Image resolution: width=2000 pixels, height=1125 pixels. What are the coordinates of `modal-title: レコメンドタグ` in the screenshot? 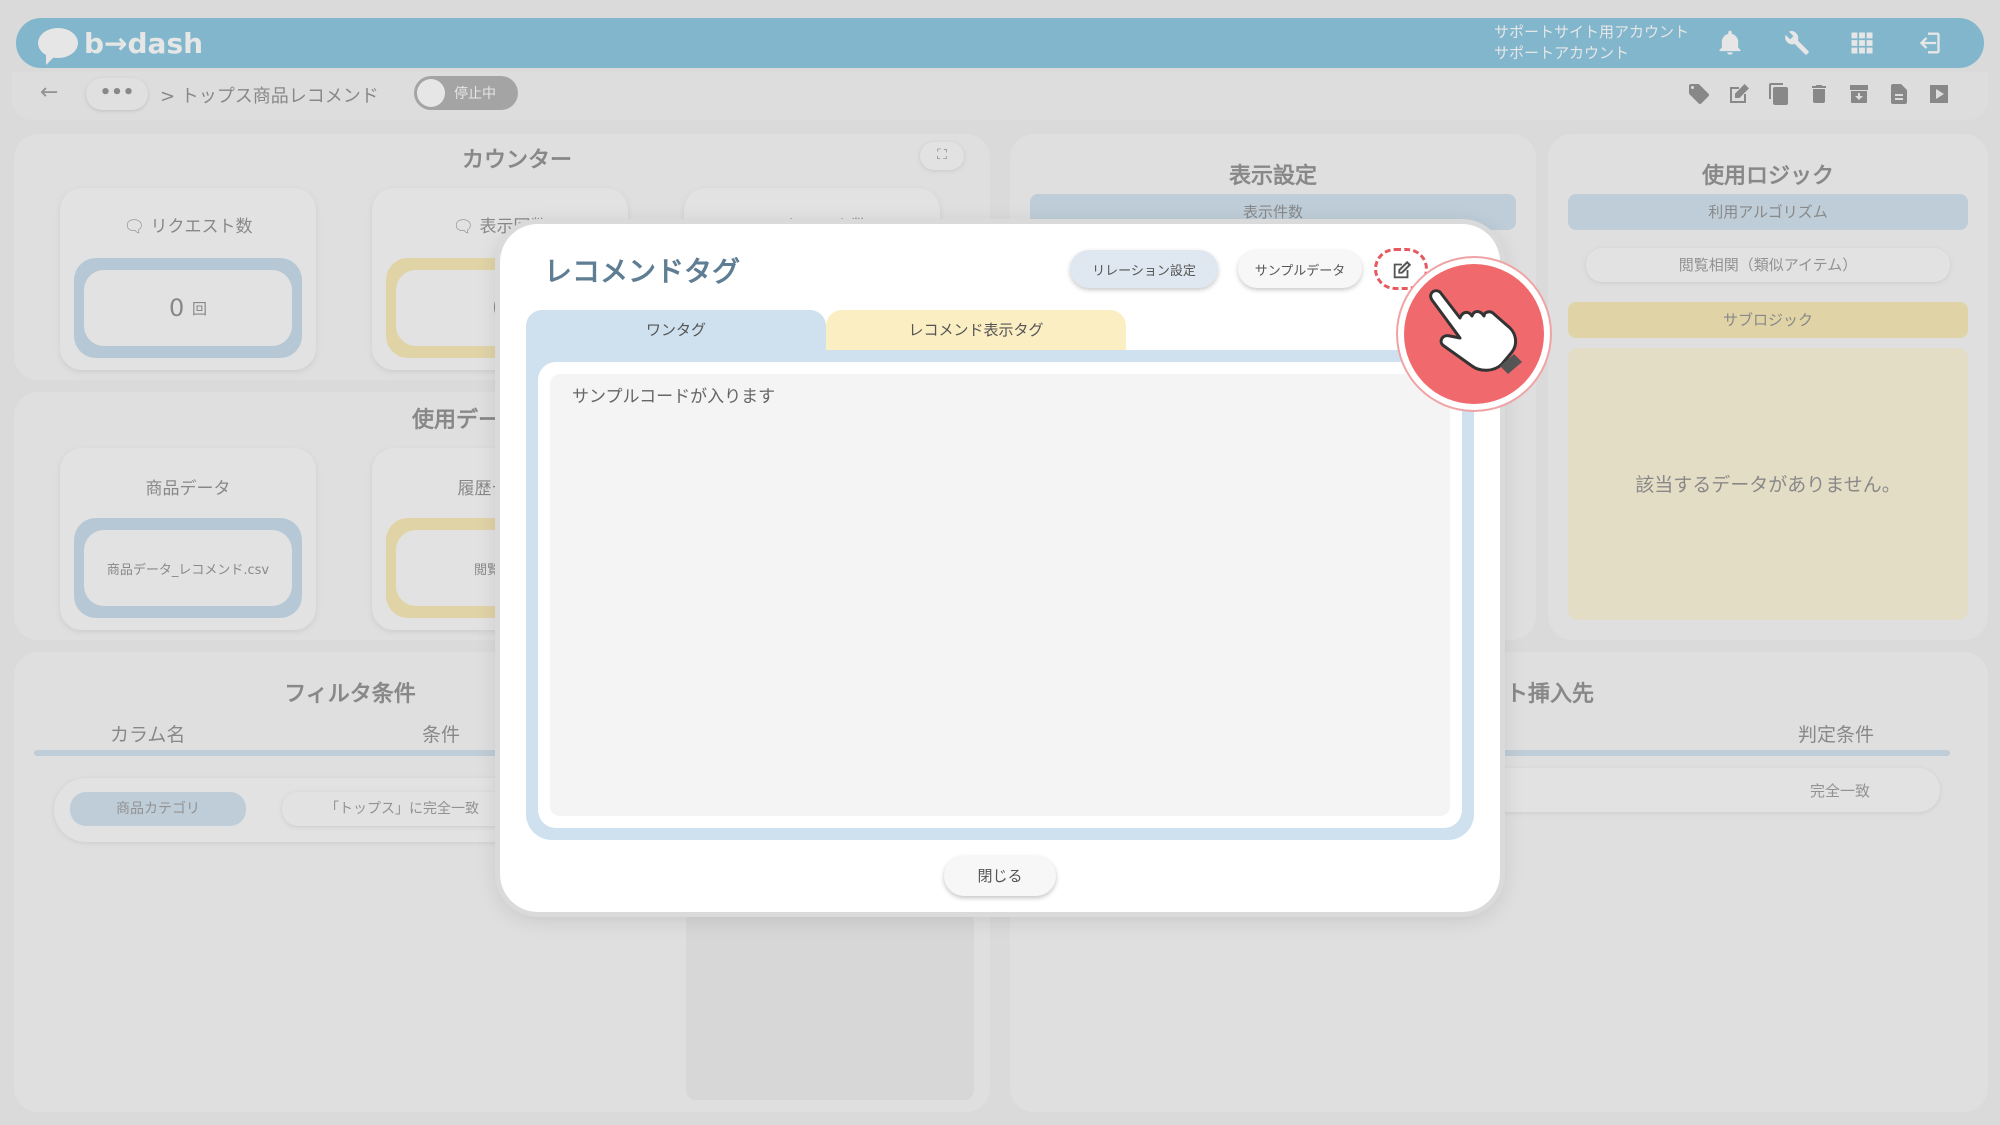 It's located at (645, 273).